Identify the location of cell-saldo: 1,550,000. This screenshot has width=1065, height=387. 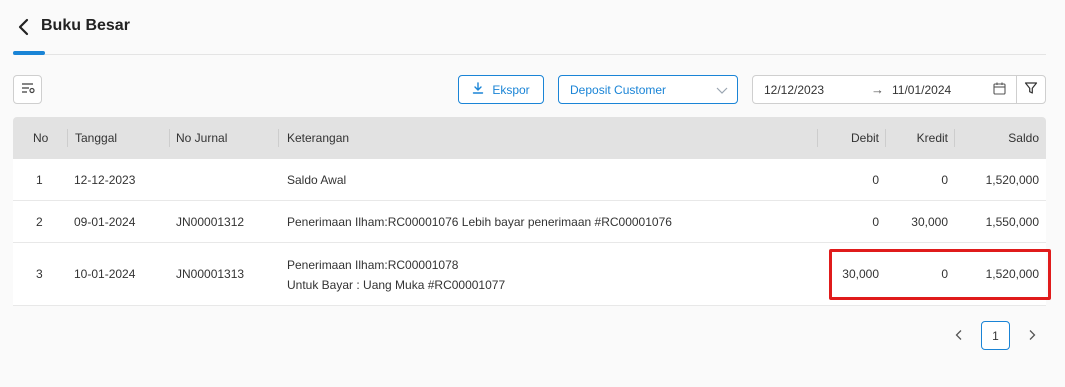
(1012, 222).